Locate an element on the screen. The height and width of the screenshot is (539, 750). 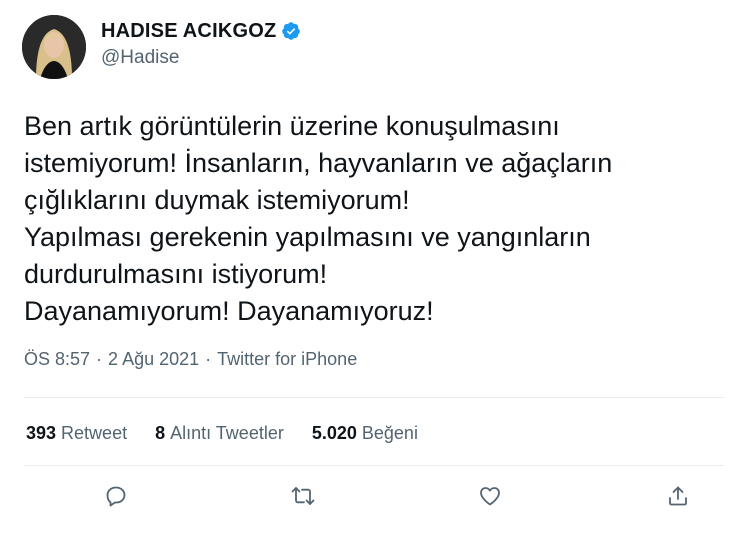
retweet-button is located at coordinates (303, 498).